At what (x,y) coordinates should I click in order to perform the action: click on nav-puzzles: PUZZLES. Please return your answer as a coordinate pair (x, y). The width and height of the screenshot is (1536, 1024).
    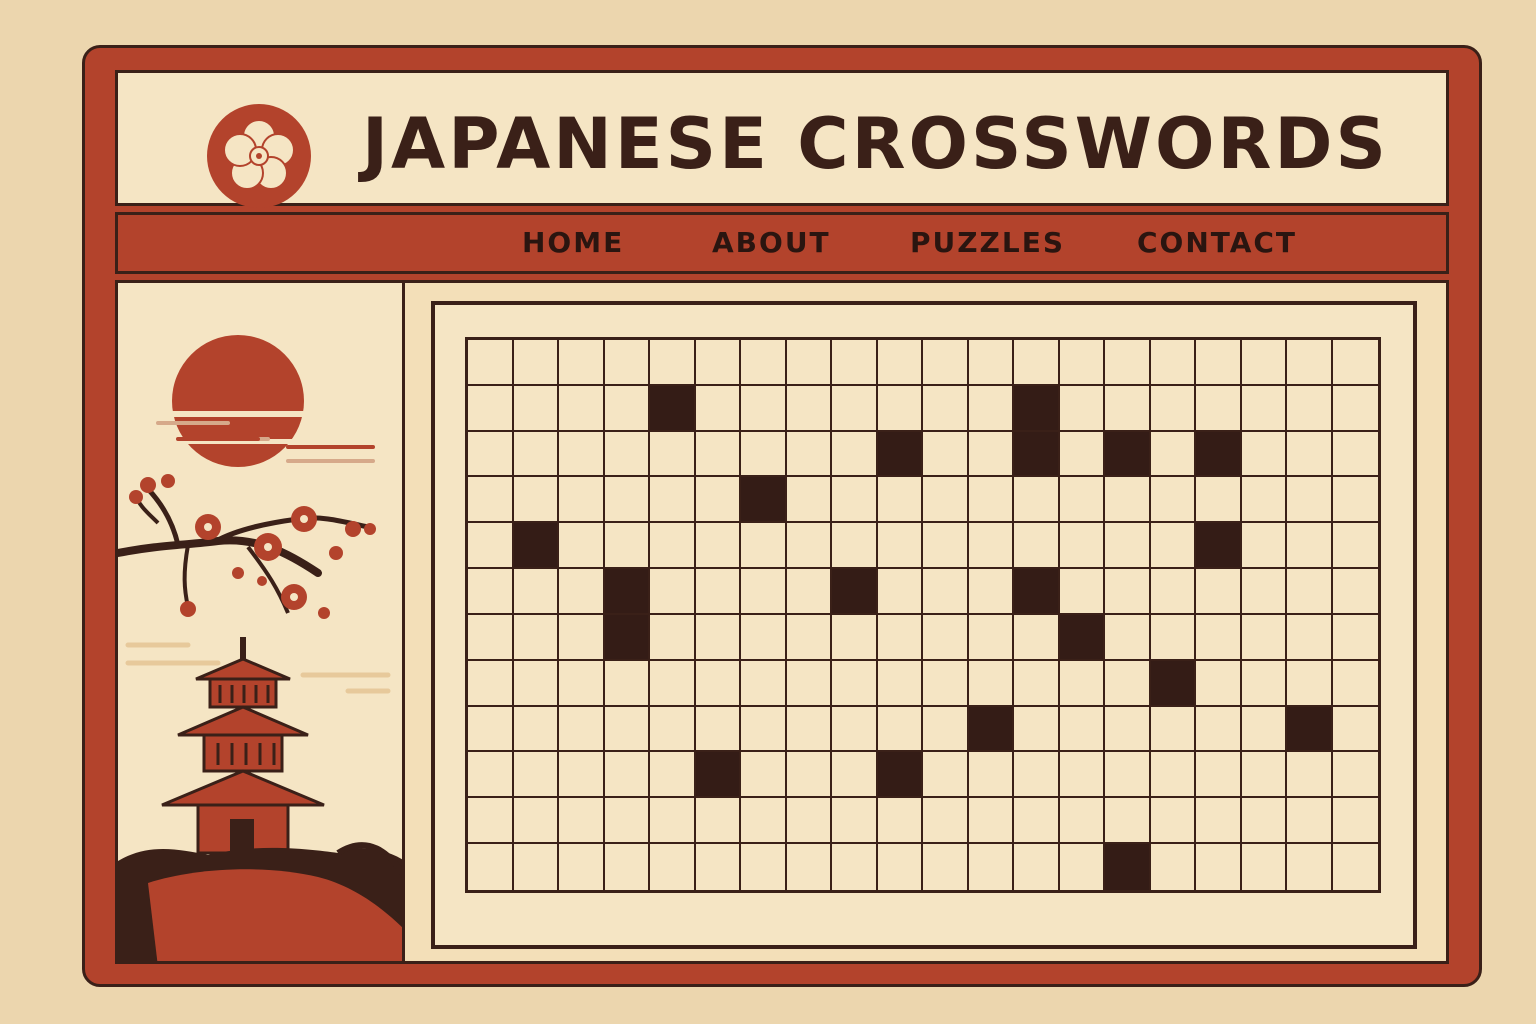
    Looking at the image, I should click on (987, 243).